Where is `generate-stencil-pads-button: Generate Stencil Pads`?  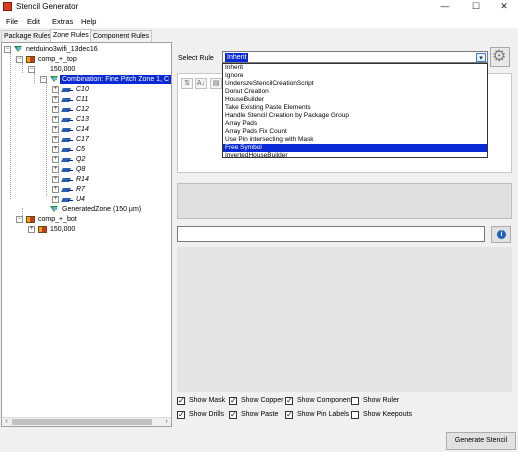 generate-stencil-pads-button: Generate Stencil Pads is located at coordinates (481, 441).